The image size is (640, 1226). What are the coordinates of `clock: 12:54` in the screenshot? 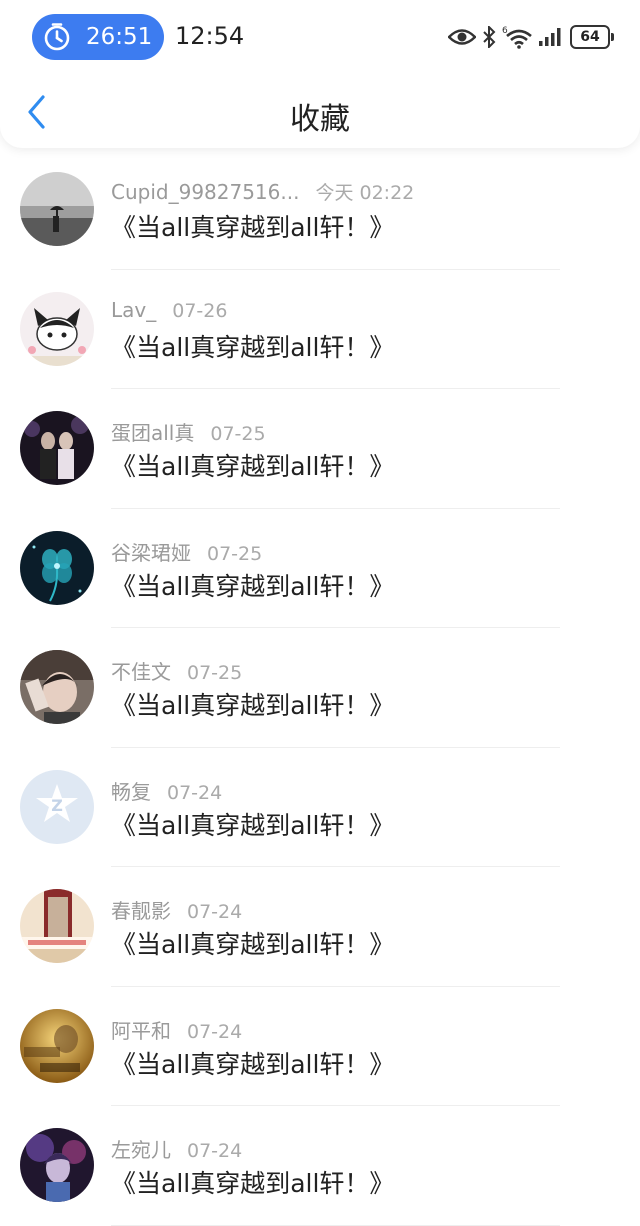 It's located at (210, 36).